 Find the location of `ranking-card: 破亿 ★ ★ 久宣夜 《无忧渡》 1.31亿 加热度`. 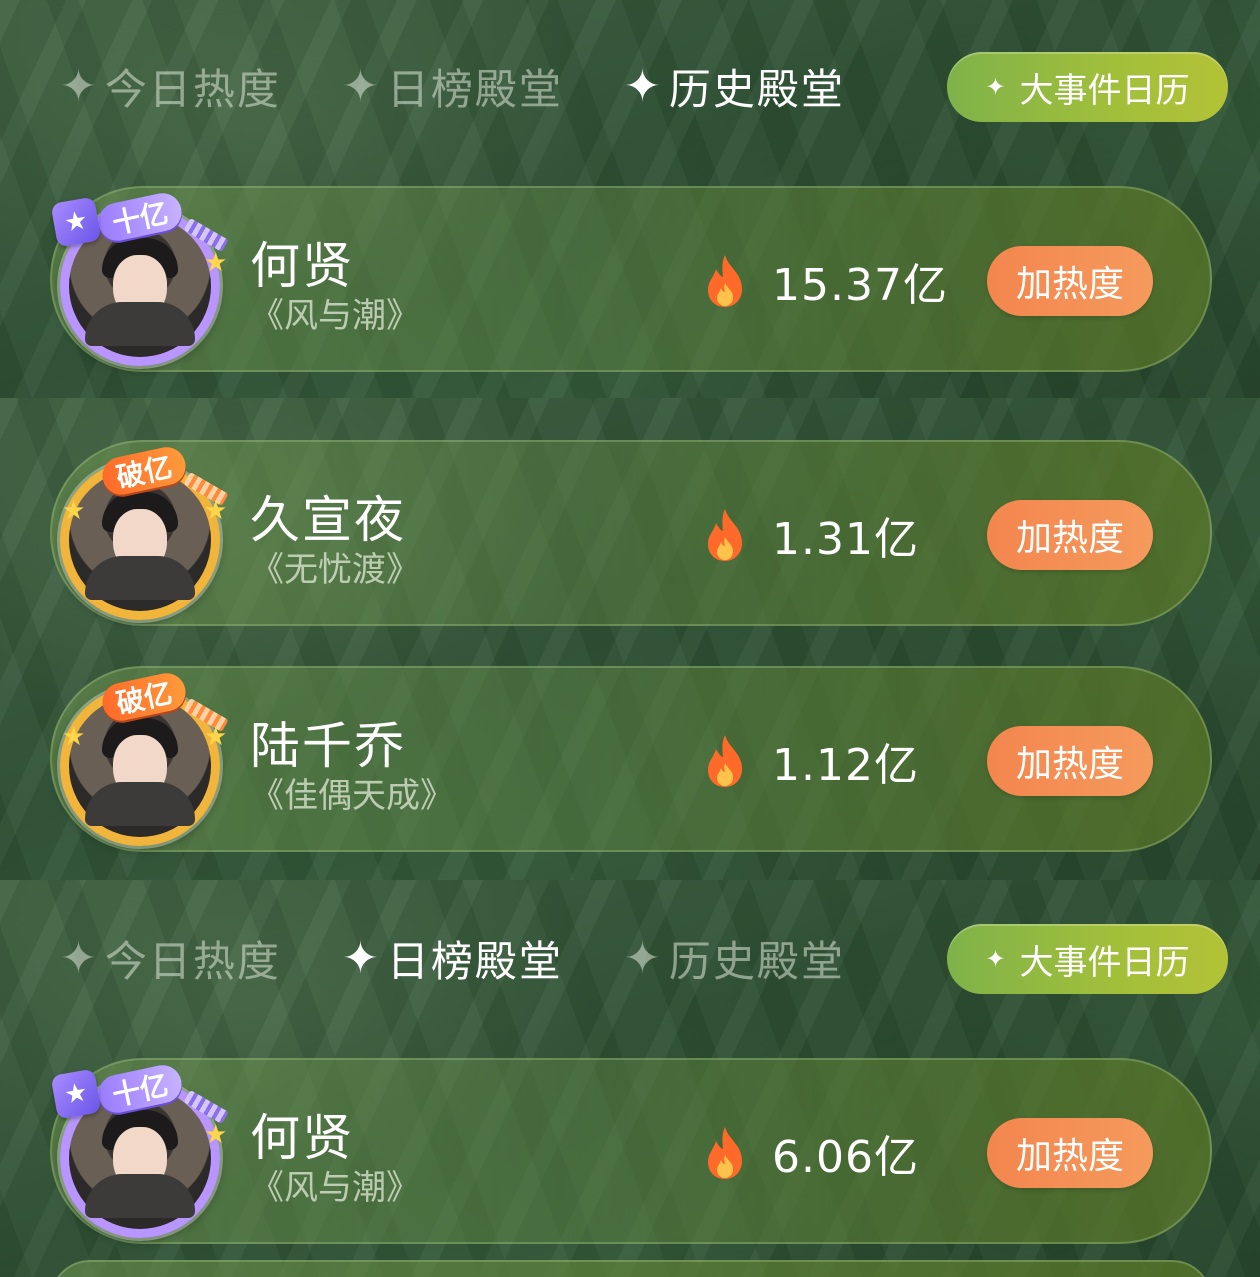

ranking-card: 破亿 ★ ★ 久宣夜 《无忧渡》 1.31亿 加热度 is located at coordinates (631, 533).